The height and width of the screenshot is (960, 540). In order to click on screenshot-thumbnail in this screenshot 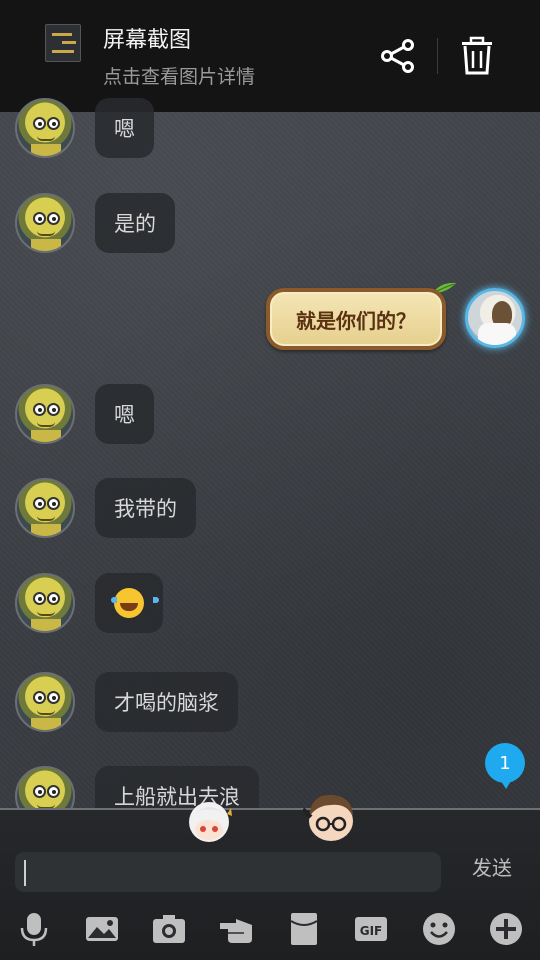, I will do `click(63, 43)`.